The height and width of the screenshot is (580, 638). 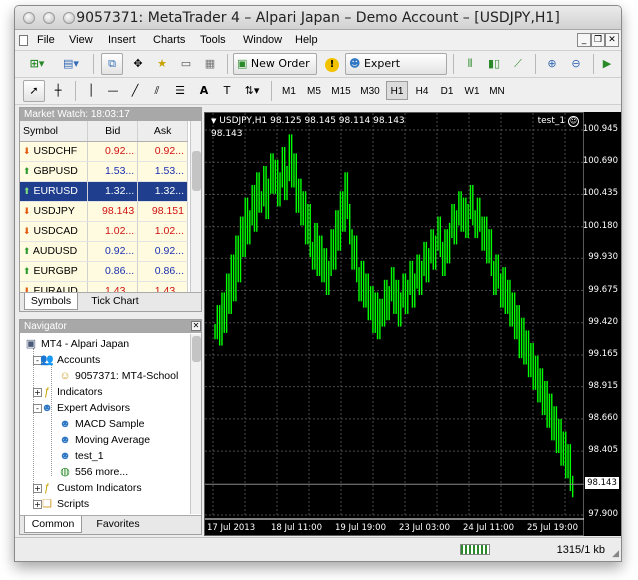 I want to click on resize-grip-icon: ◢, so click(x=615, y=553).